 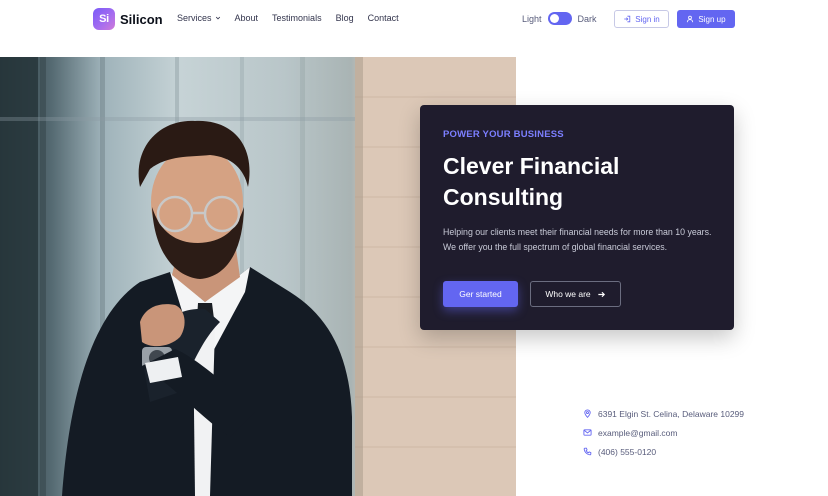 I want to click on nav-item-services: Services, so click(x=199, y=18).